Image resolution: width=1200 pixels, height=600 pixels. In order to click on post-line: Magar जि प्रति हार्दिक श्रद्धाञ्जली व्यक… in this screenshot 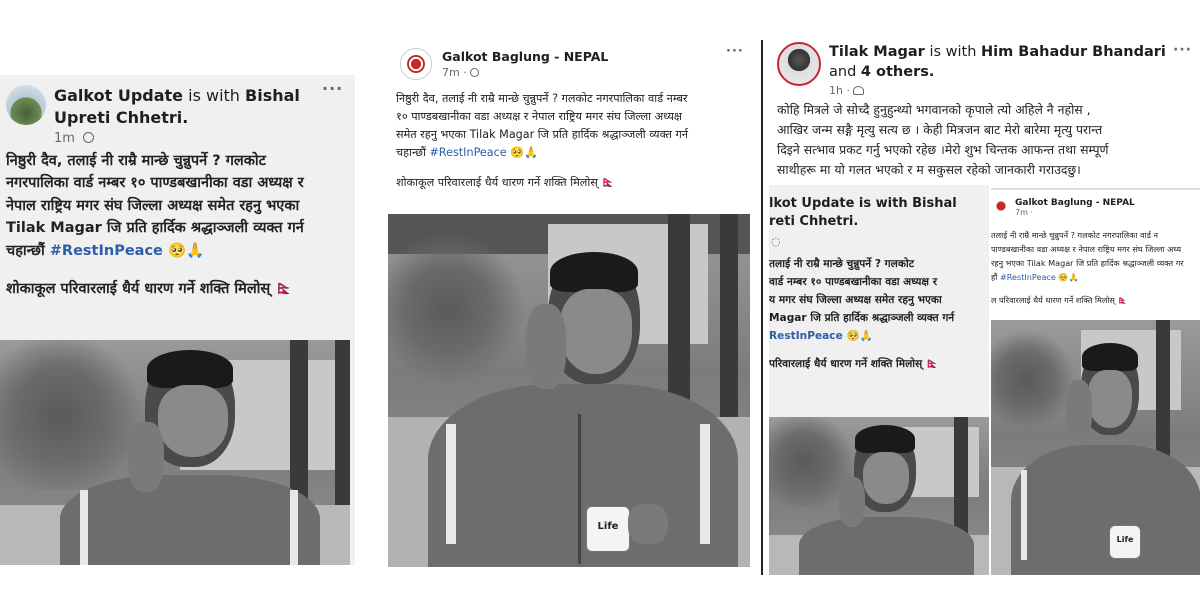, I will do `click(862, 318)`.